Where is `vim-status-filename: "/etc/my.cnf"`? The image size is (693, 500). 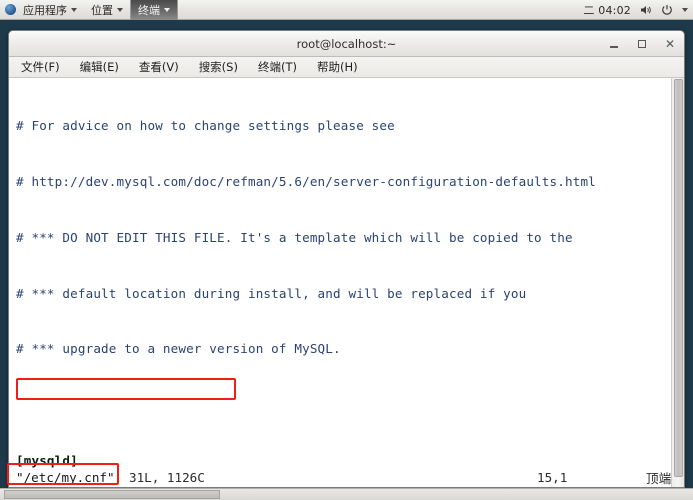 vim-status-filename: "/etc/my.cnf" is located at coordinates (65, 477).